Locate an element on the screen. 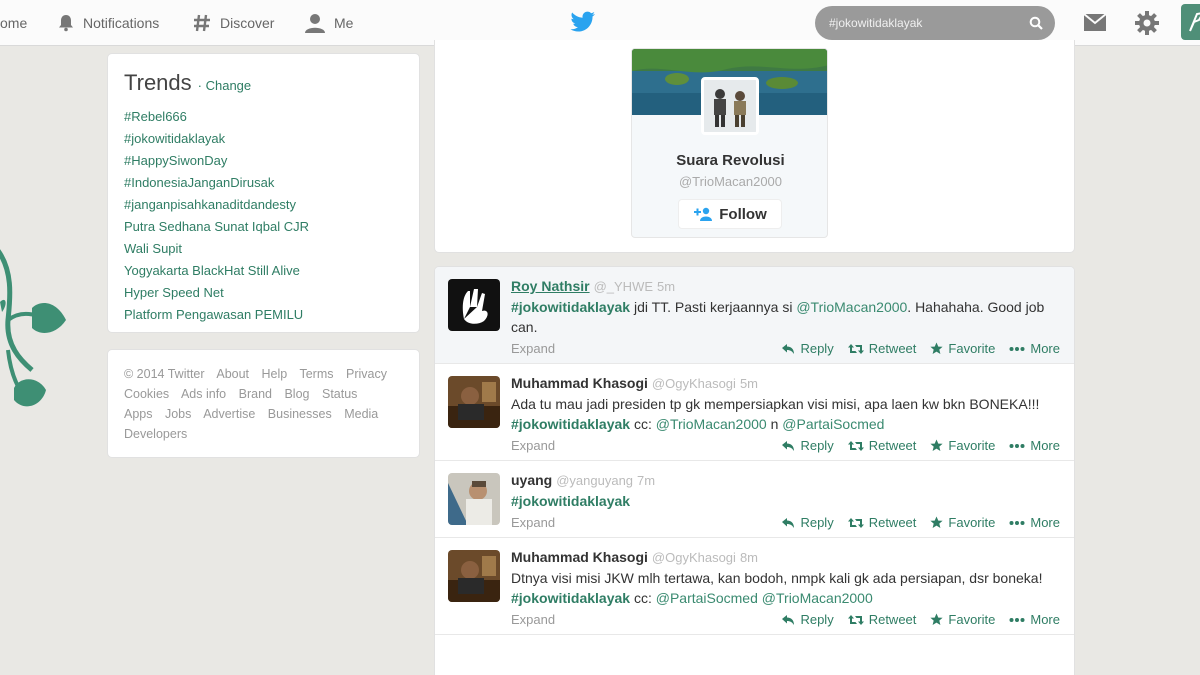 This screenshot has height=675, width=1200. footer-link: Jobs is located at coordinates (178, 414).